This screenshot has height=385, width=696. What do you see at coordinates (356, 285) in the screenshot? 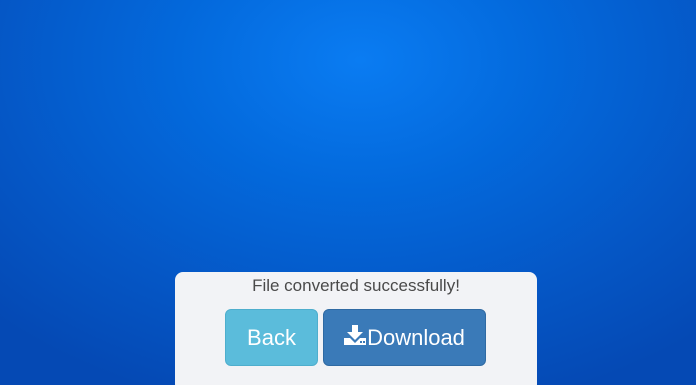
I see `success-message: File converted successfully!` at bounding box center [356, 285].